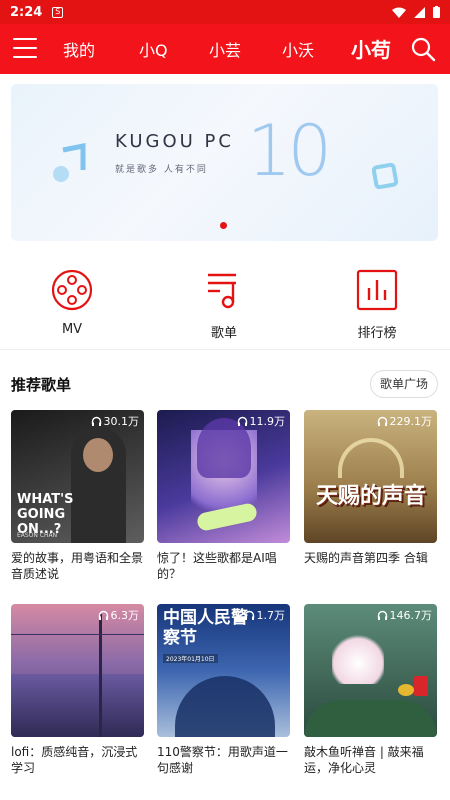 The image size is (450, 800). I want to click on top-navigation: 我的 小Q 小芸 小沃 小苟, so click(225, 49).